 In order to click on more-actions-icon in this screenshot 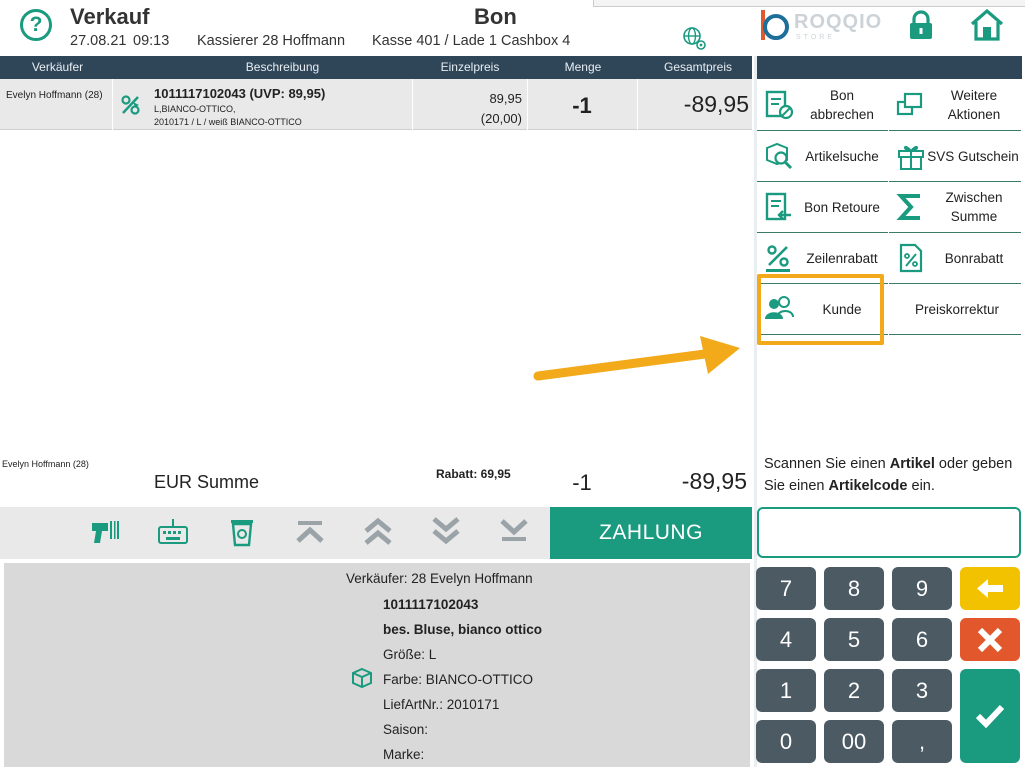, I will do `click(909, 104)`.